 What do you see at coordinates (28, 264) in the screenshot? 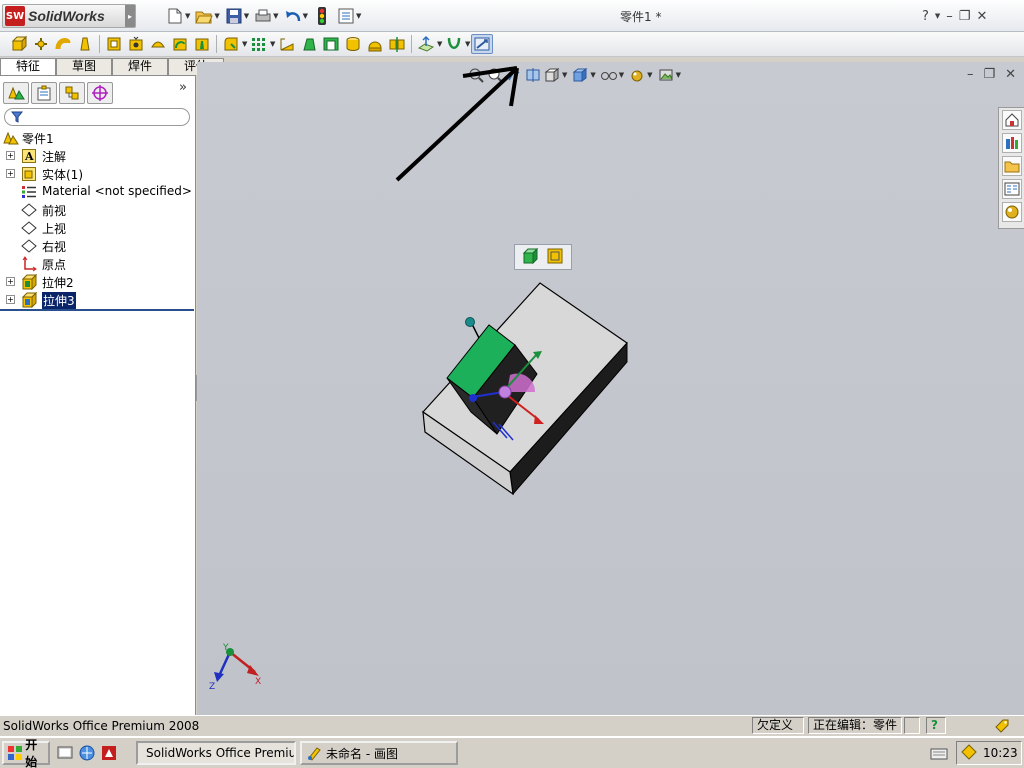
I see `origin-icon` at bounding box center [28, 264].